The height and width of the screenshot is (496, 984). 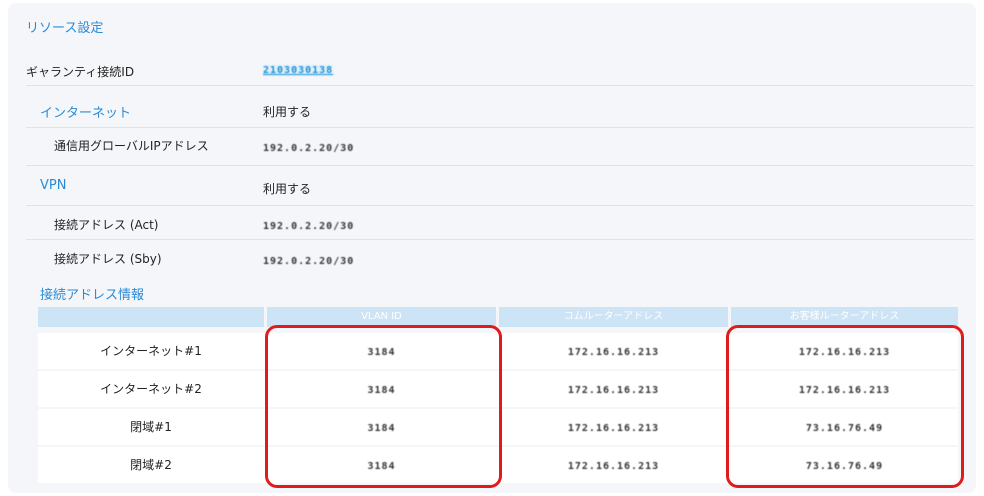 What do you see at coordinates (151, 427) in the screenshot?
I see `row-name: 閉域#1` at bounding box center [151, 427].